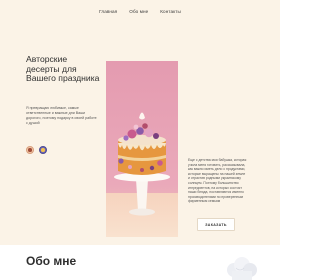 This screenshot has width=320, height=280. I want to click on chef-hat-icon, so click(242, 268).